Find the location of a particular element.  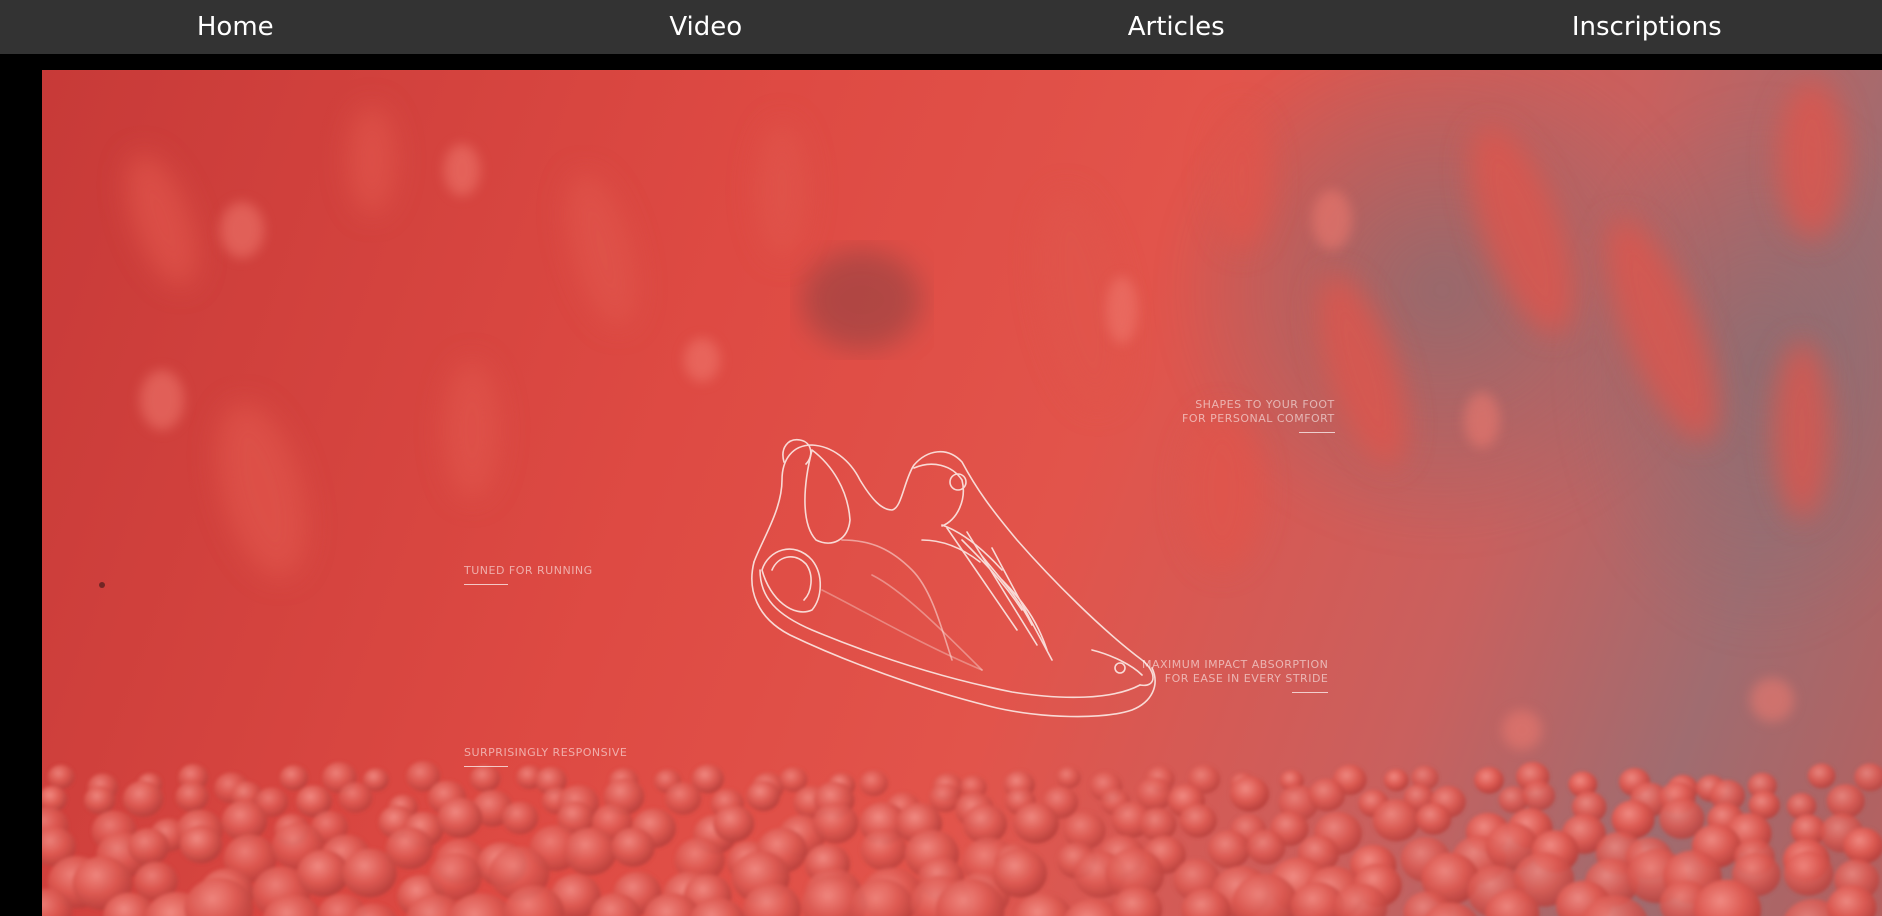

callout-shapes-to-foot: SHAPES TO YOUR FOOT FOR PERSONAL COMFORT is located at coordinates (1258, 415).